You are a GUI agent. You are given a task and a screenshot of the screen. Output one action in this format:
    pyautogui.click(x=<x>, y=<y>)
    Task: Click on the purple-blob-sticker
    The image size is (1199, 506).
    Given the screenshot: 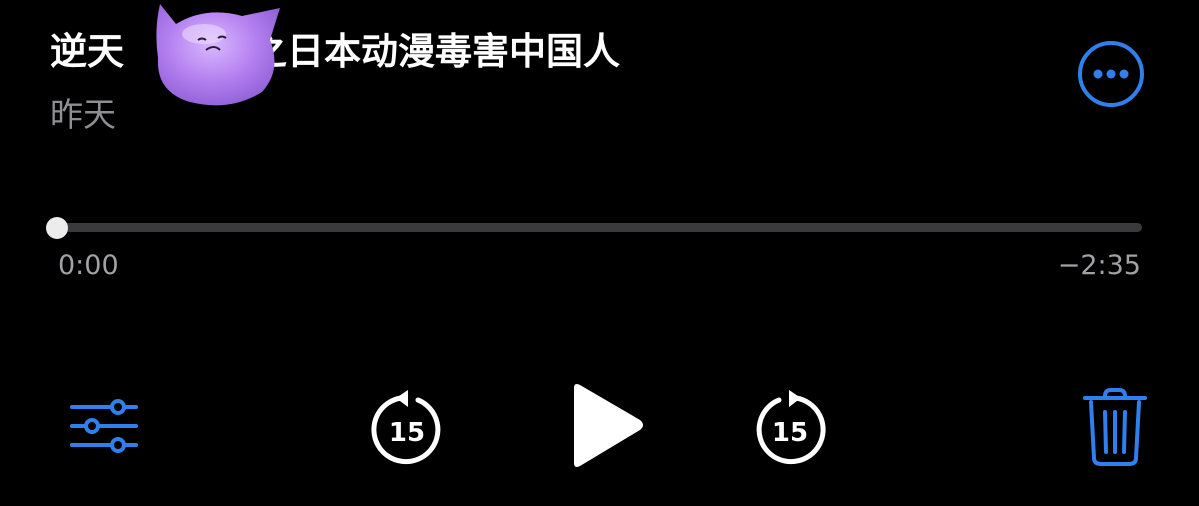 What is the action you would take?
    pyautogui.click(x=218, y=55)
    